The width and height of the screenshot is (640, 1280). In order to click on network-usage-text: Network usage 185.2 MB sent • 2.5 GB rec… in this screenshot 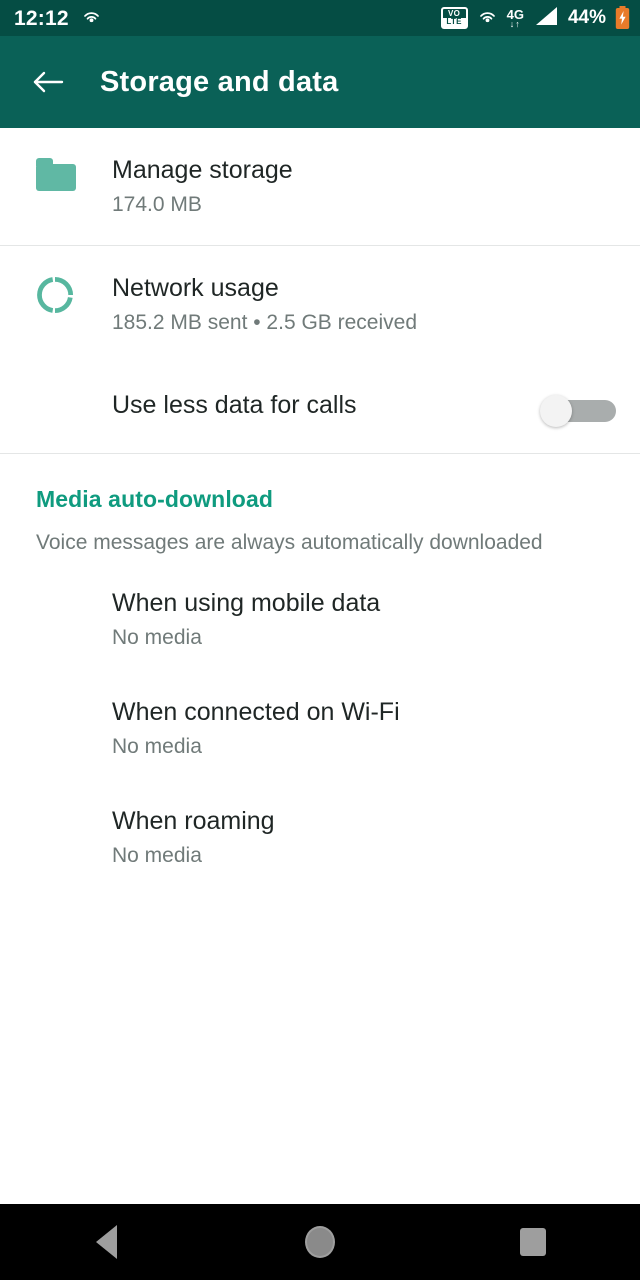, I will do `click(364, 304)`.